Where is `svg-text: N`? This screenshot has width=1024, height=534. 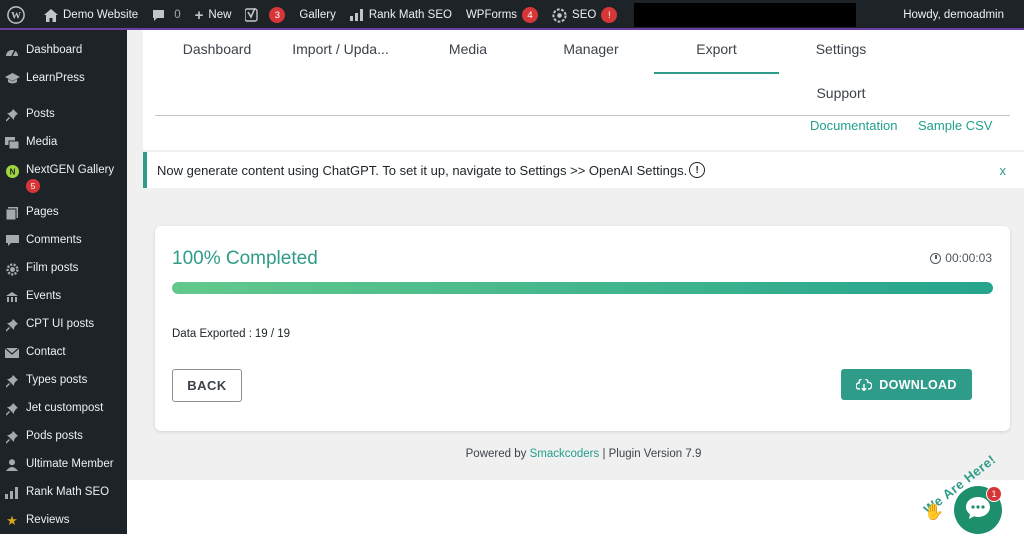
svg-text: N is located at coordinates (12, 171).